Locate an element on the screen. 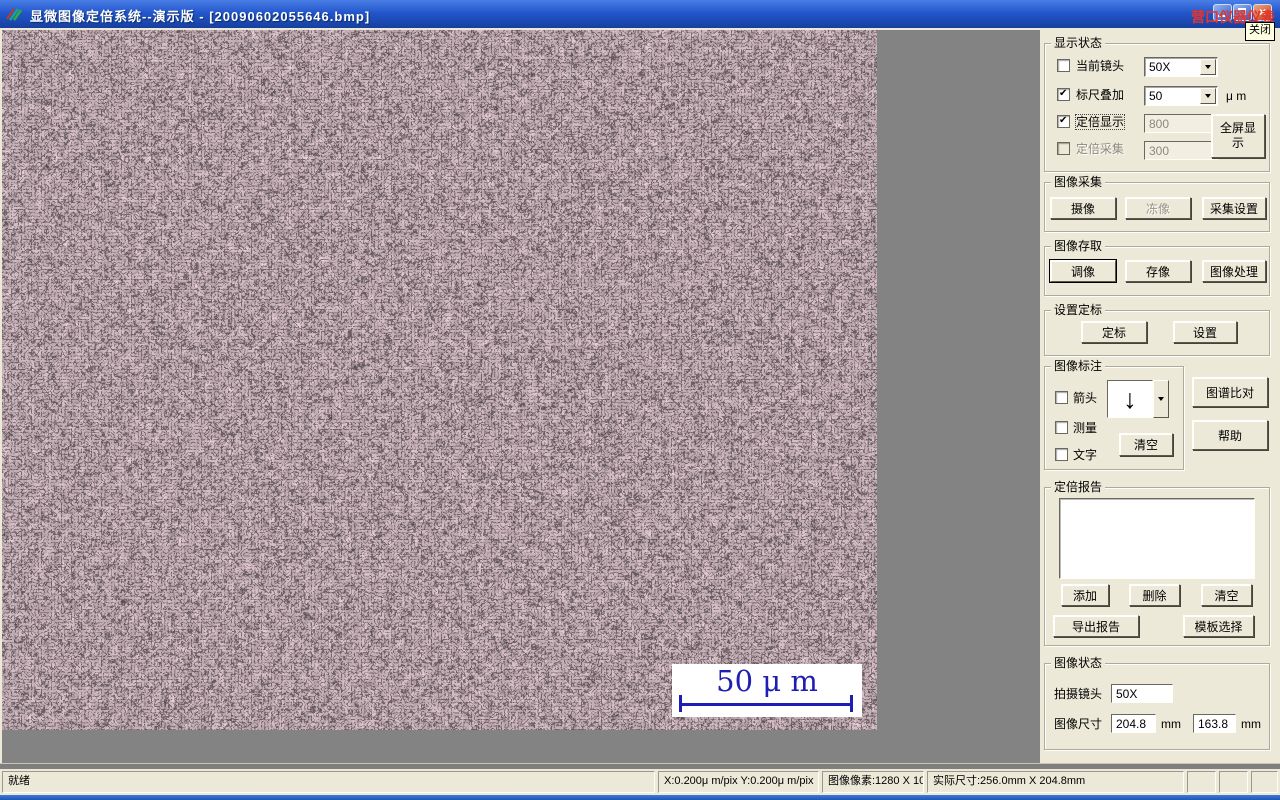 This screenshot has width=1280, height=800. save-image-button: 存像 is located at coordinates (1158, 271).